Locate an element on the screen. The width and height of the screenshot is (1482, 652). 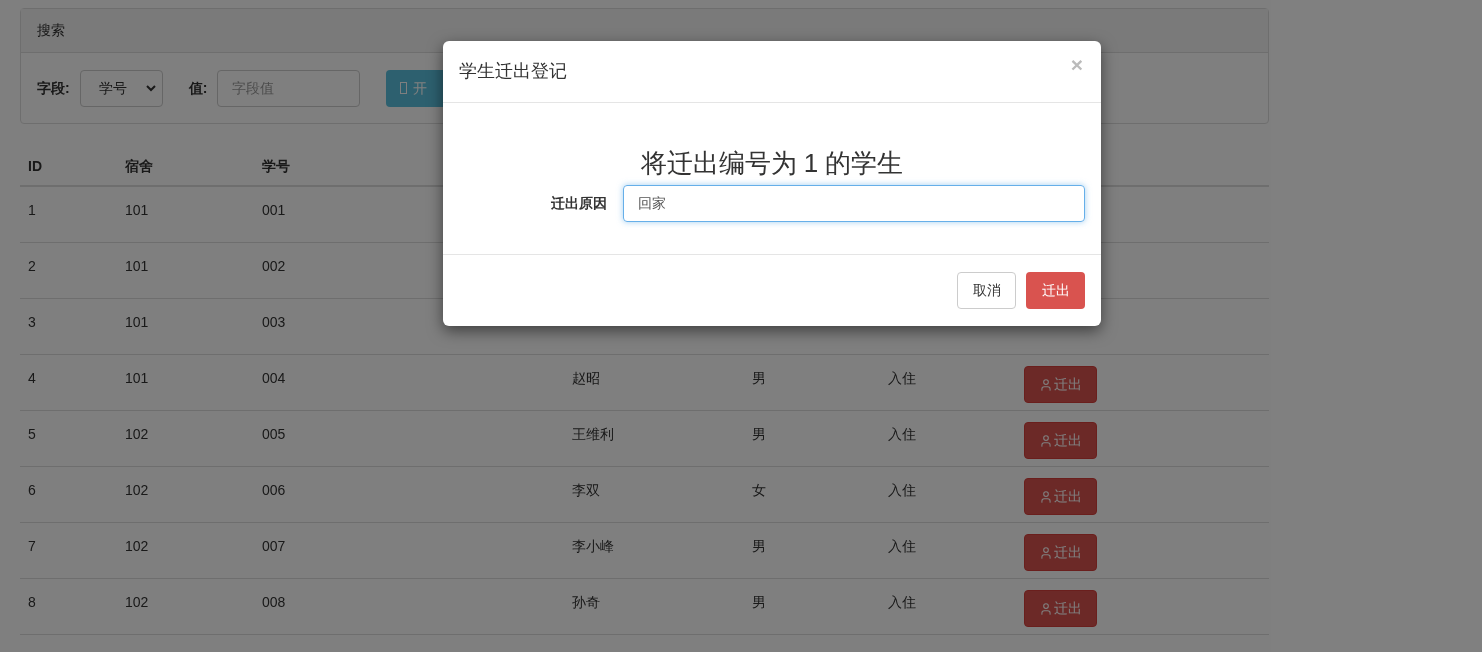
table-cell: 王维利 is located at coordinates (593, 434).